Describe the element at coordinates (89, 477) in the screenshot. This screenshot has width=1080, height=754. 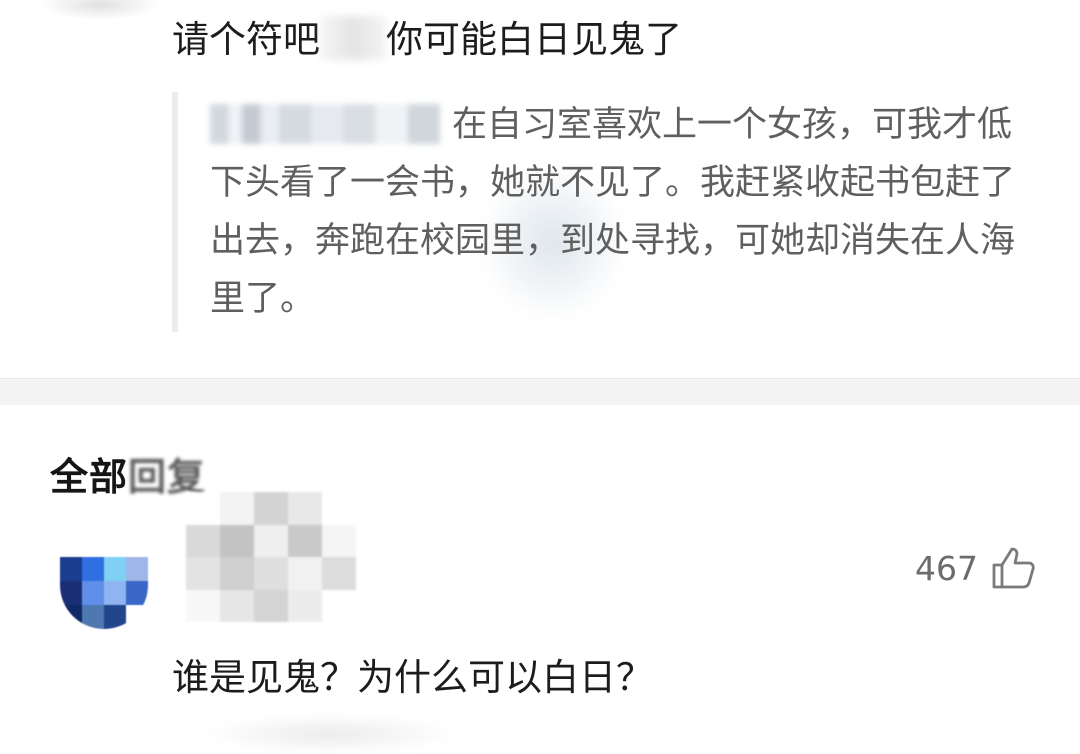
I see `heading-text: 全部` at that location.